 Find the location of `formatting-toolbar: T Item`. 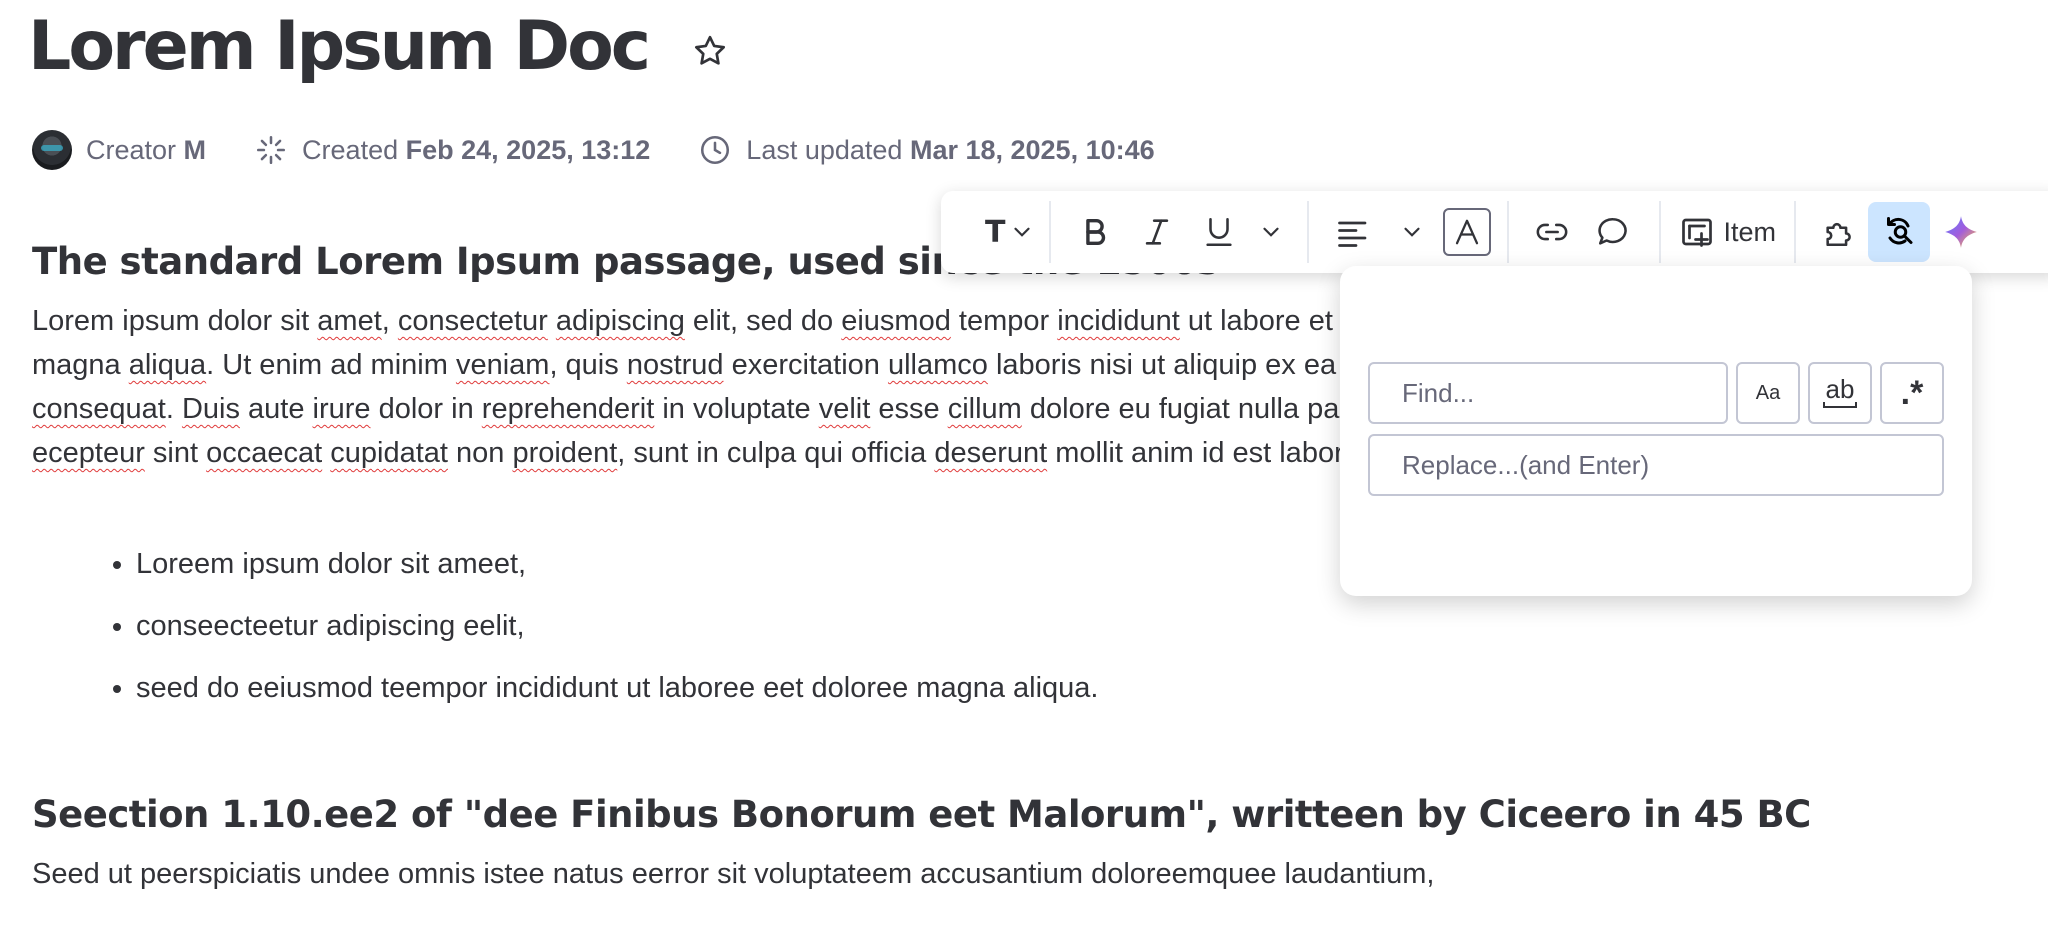

formatting-toolbar: T Item is located at coordinates (1494, 232).